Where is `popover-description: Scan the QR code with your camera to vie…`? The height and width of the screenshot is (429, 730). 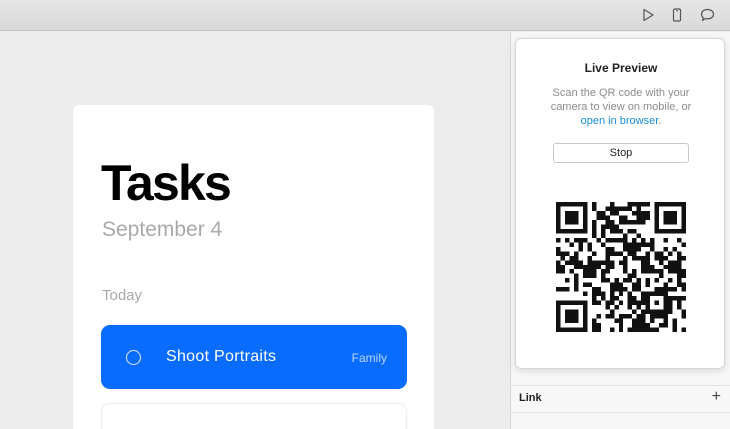 popover-description: Scan the QR code with your camera to vie… is located at coordinates (621, 107).